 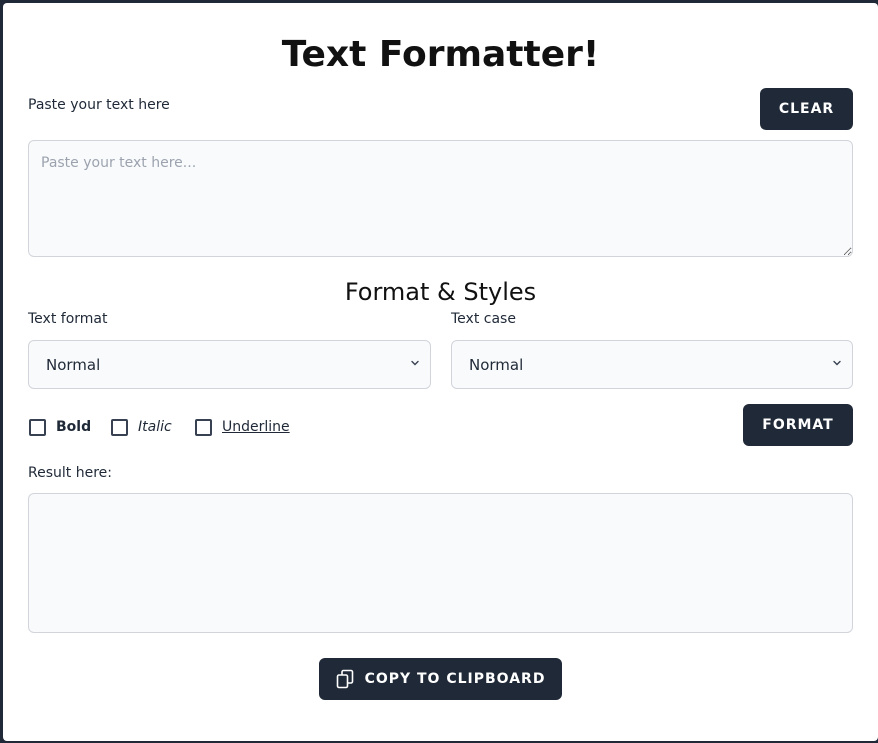 I want to click on copy-button-label: COPY TO CLIPBOARD, so click(x=455, y=679).